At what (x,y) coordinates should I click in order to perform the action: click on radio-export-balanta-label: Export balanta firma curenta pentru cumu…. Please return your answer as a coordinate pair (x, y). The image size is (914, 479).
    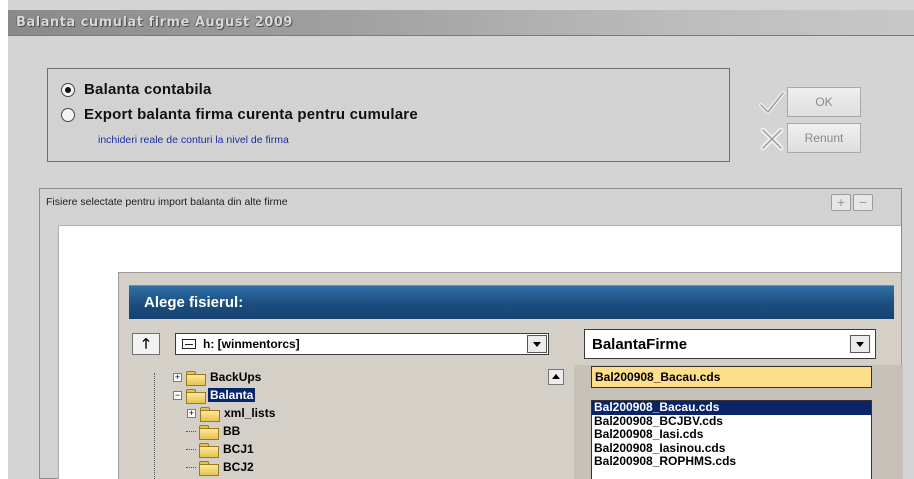
    Looking at the image, I should click on (251, 114).